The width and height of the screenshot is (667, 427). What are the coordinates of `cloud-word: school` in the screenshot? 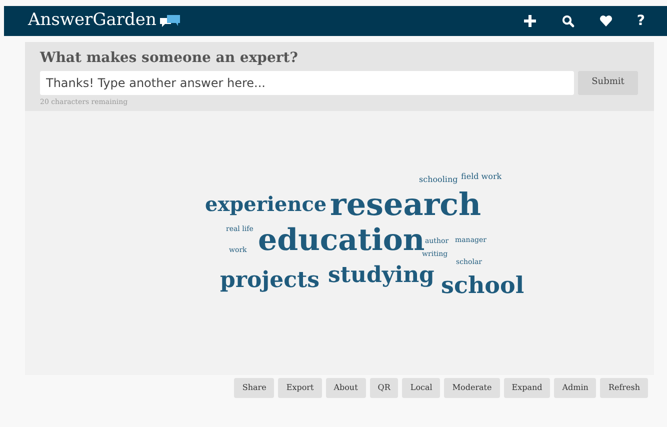 It's located at (482, 286).